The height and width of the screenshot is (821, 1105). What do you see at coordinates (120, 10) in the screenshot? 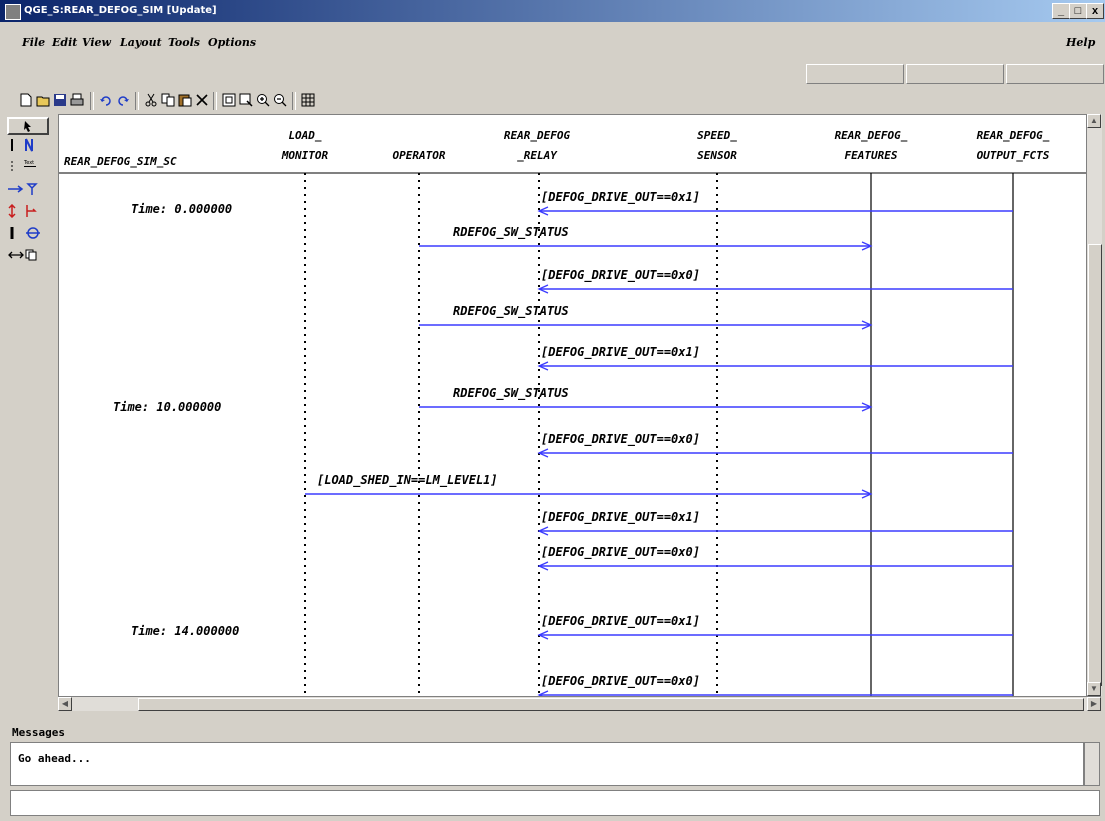
I see `window-title: QGE_S:REAR_DEFOG_SIM [Update]` at bounding box center [120, 10].